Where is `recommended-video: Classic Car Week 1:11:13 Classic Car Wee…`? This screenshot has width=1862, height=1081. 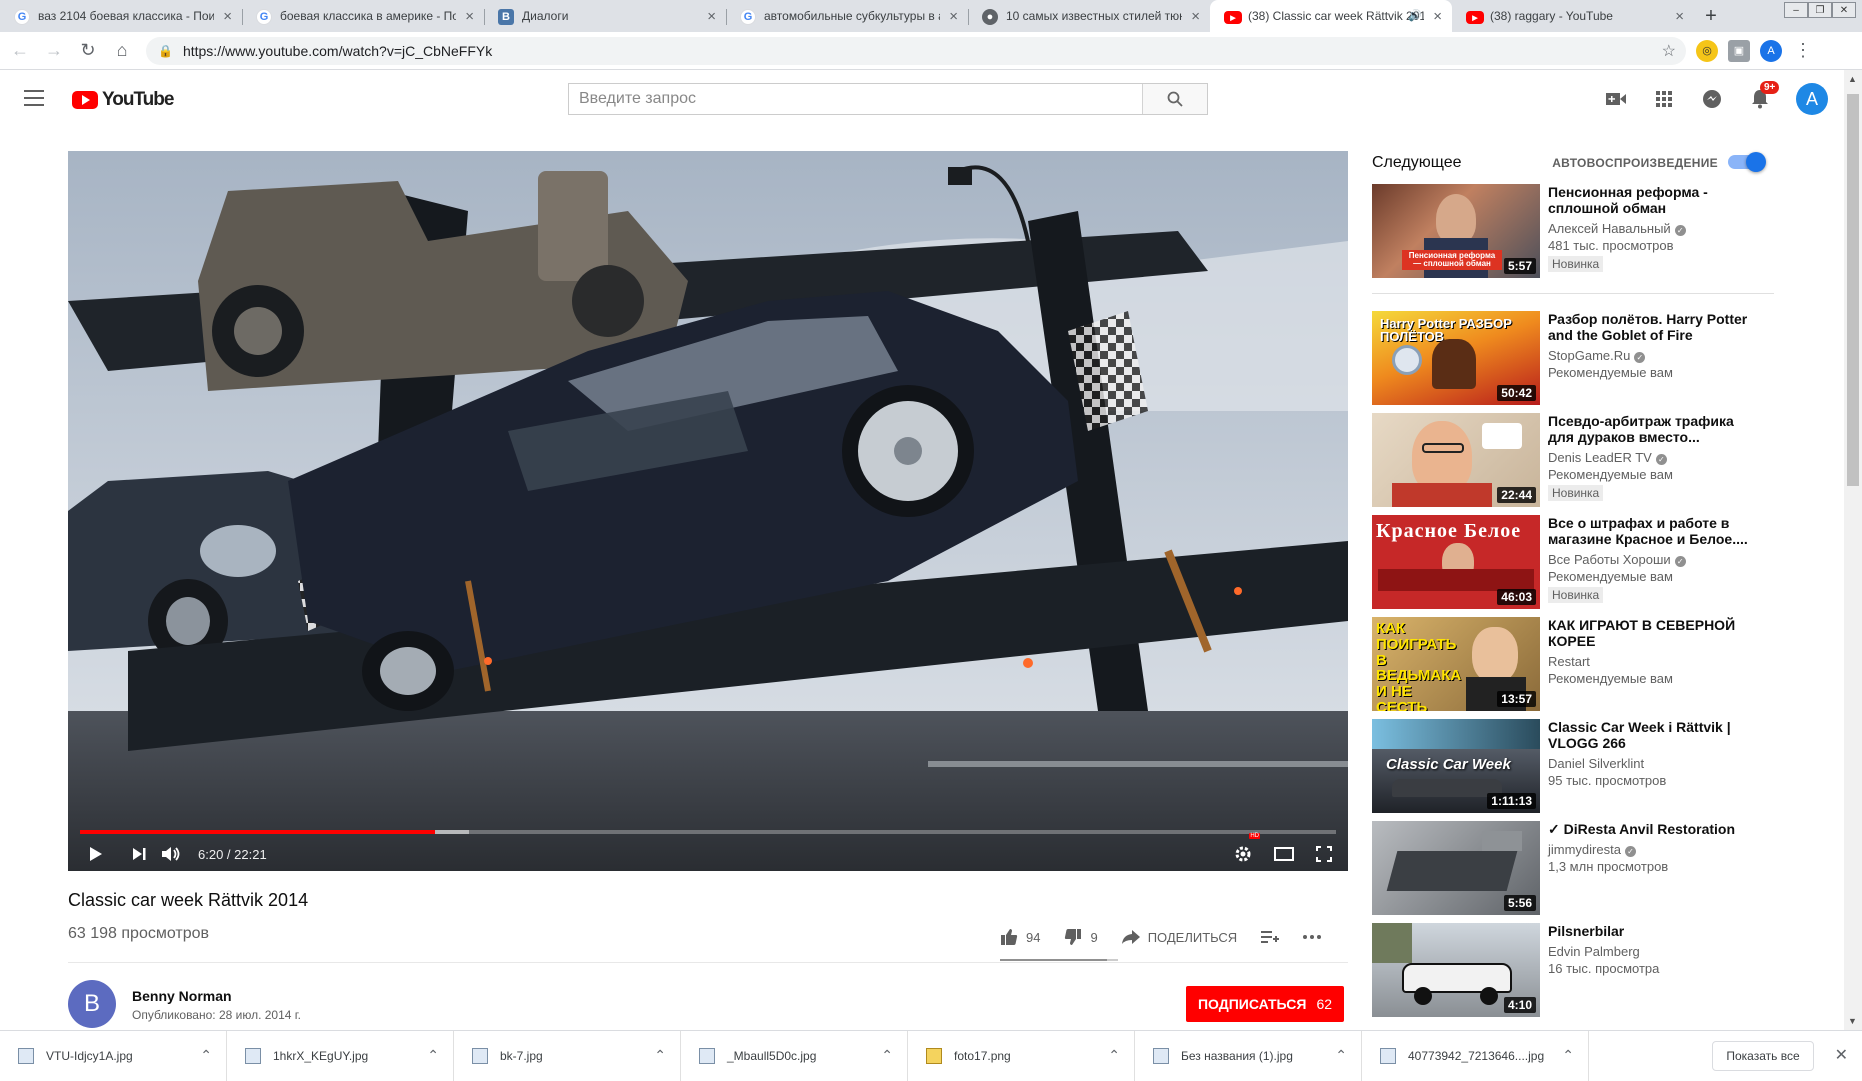 recommended-video: Classic Car Week 1:11:13 Classic Car Wee… is located at coordinates (1582, 766).